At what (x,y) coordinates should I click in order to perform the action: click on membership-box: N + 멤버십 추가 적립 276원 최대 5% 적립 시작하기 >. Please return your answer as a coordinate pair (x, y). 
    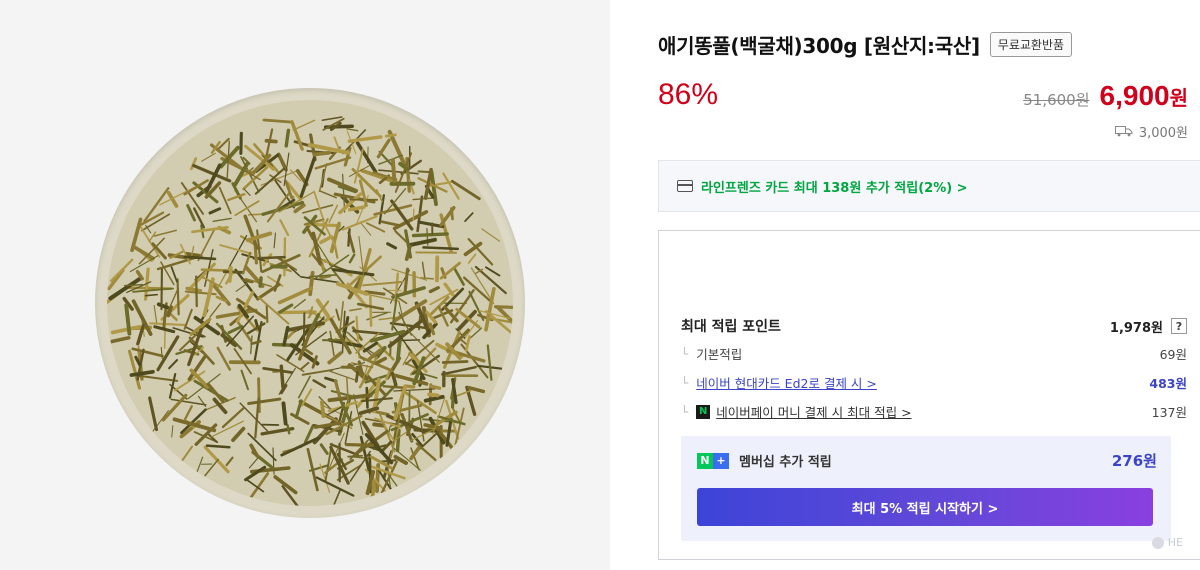
    Looking at the image, I should click on (926, 488).